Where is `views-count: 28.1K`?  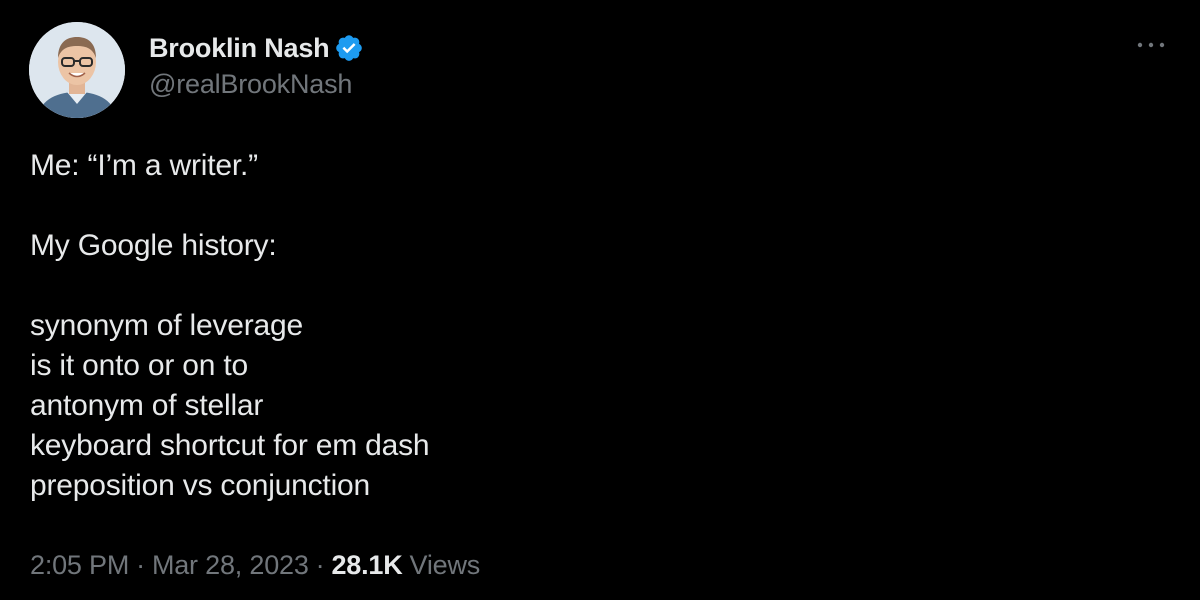 views-count: 28.1K is located at coordinates (366, 565).